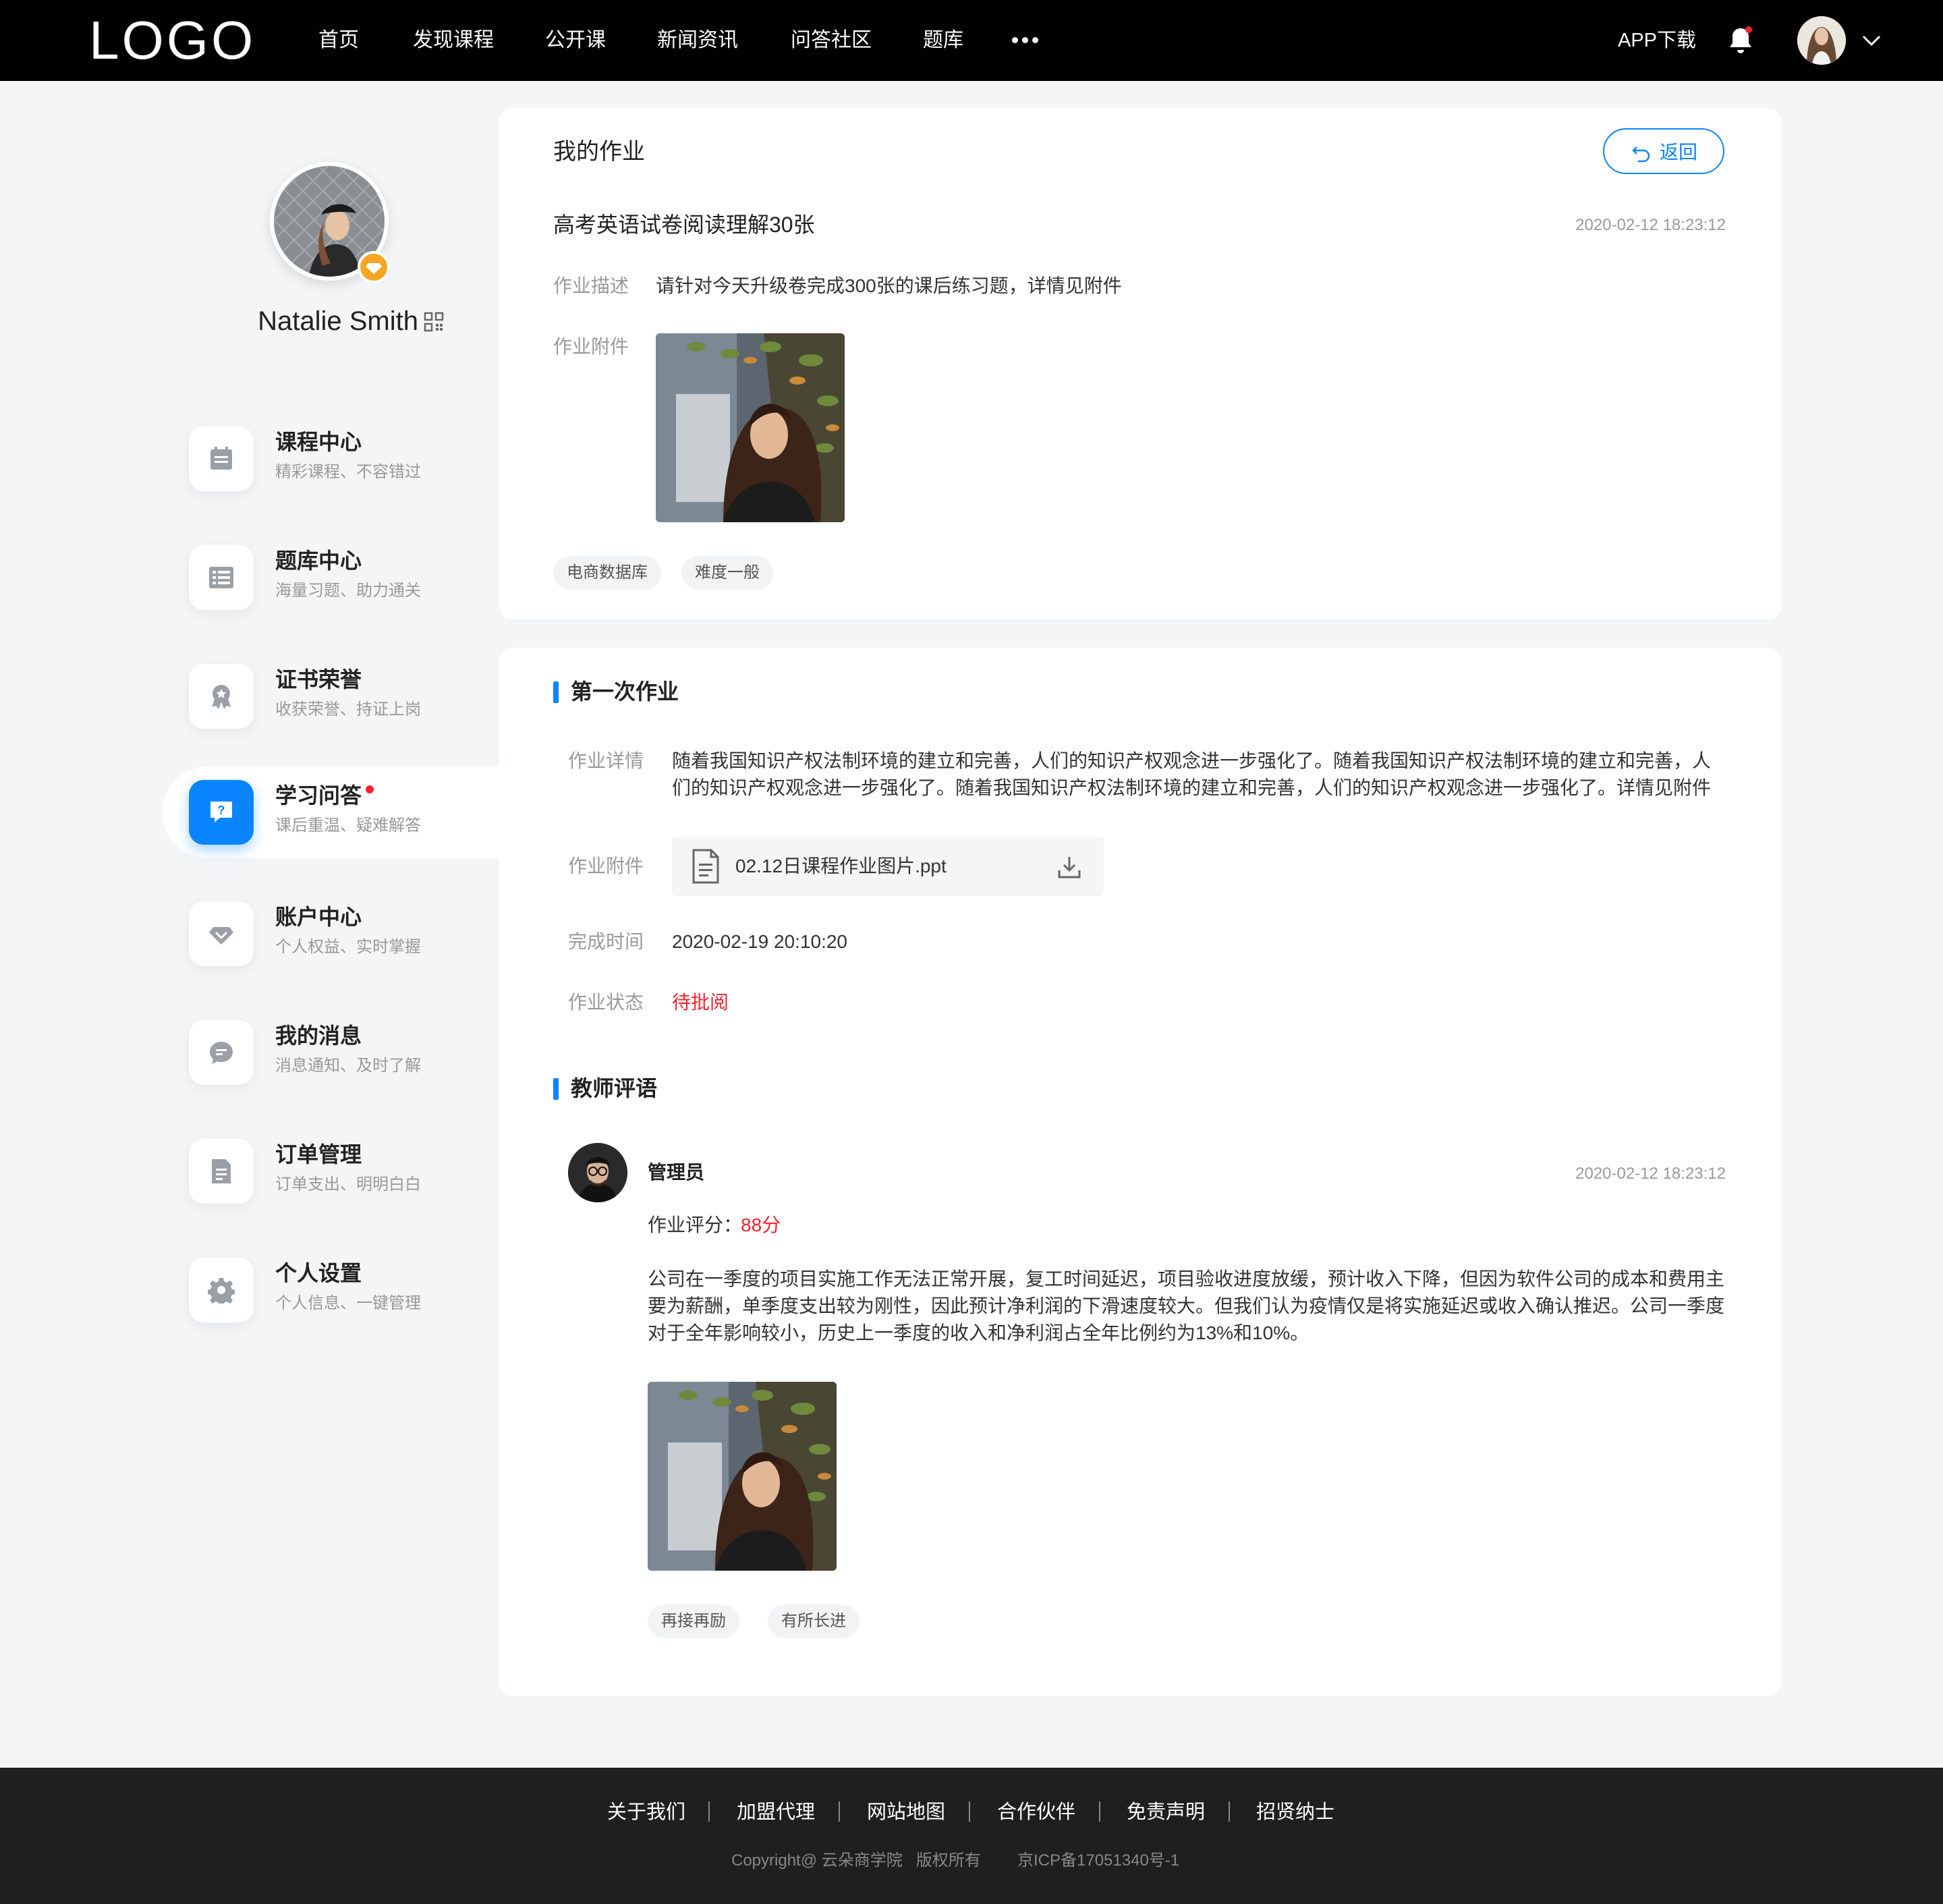 This screenshot has width=1943, height=1904. What do you see at coordinates (338, 321) in the screenshot?
I see `profile-name: Natalie Smith` at bounding box center [338, 321].